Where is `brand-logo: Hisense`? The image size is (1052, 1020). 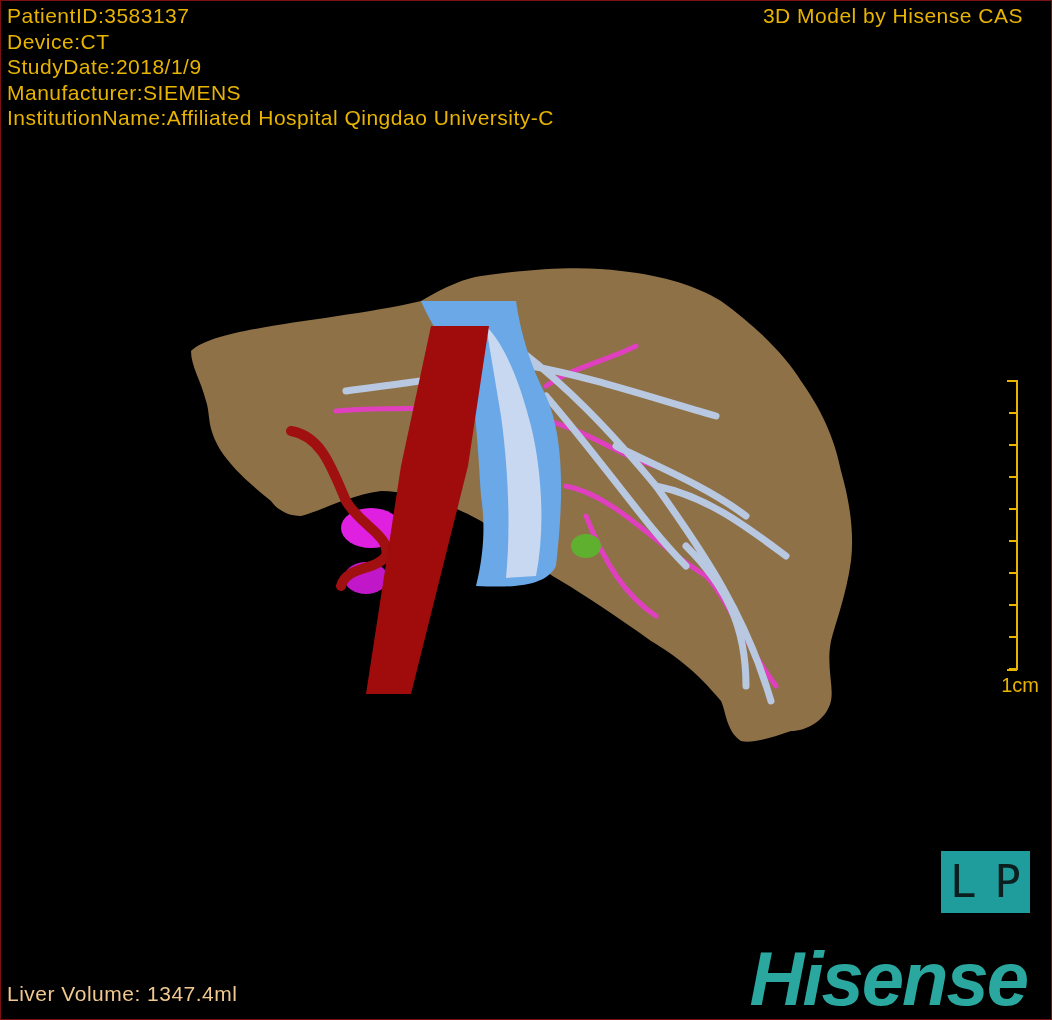 brand-logo: Hisense is located at coordinates (888, 979).